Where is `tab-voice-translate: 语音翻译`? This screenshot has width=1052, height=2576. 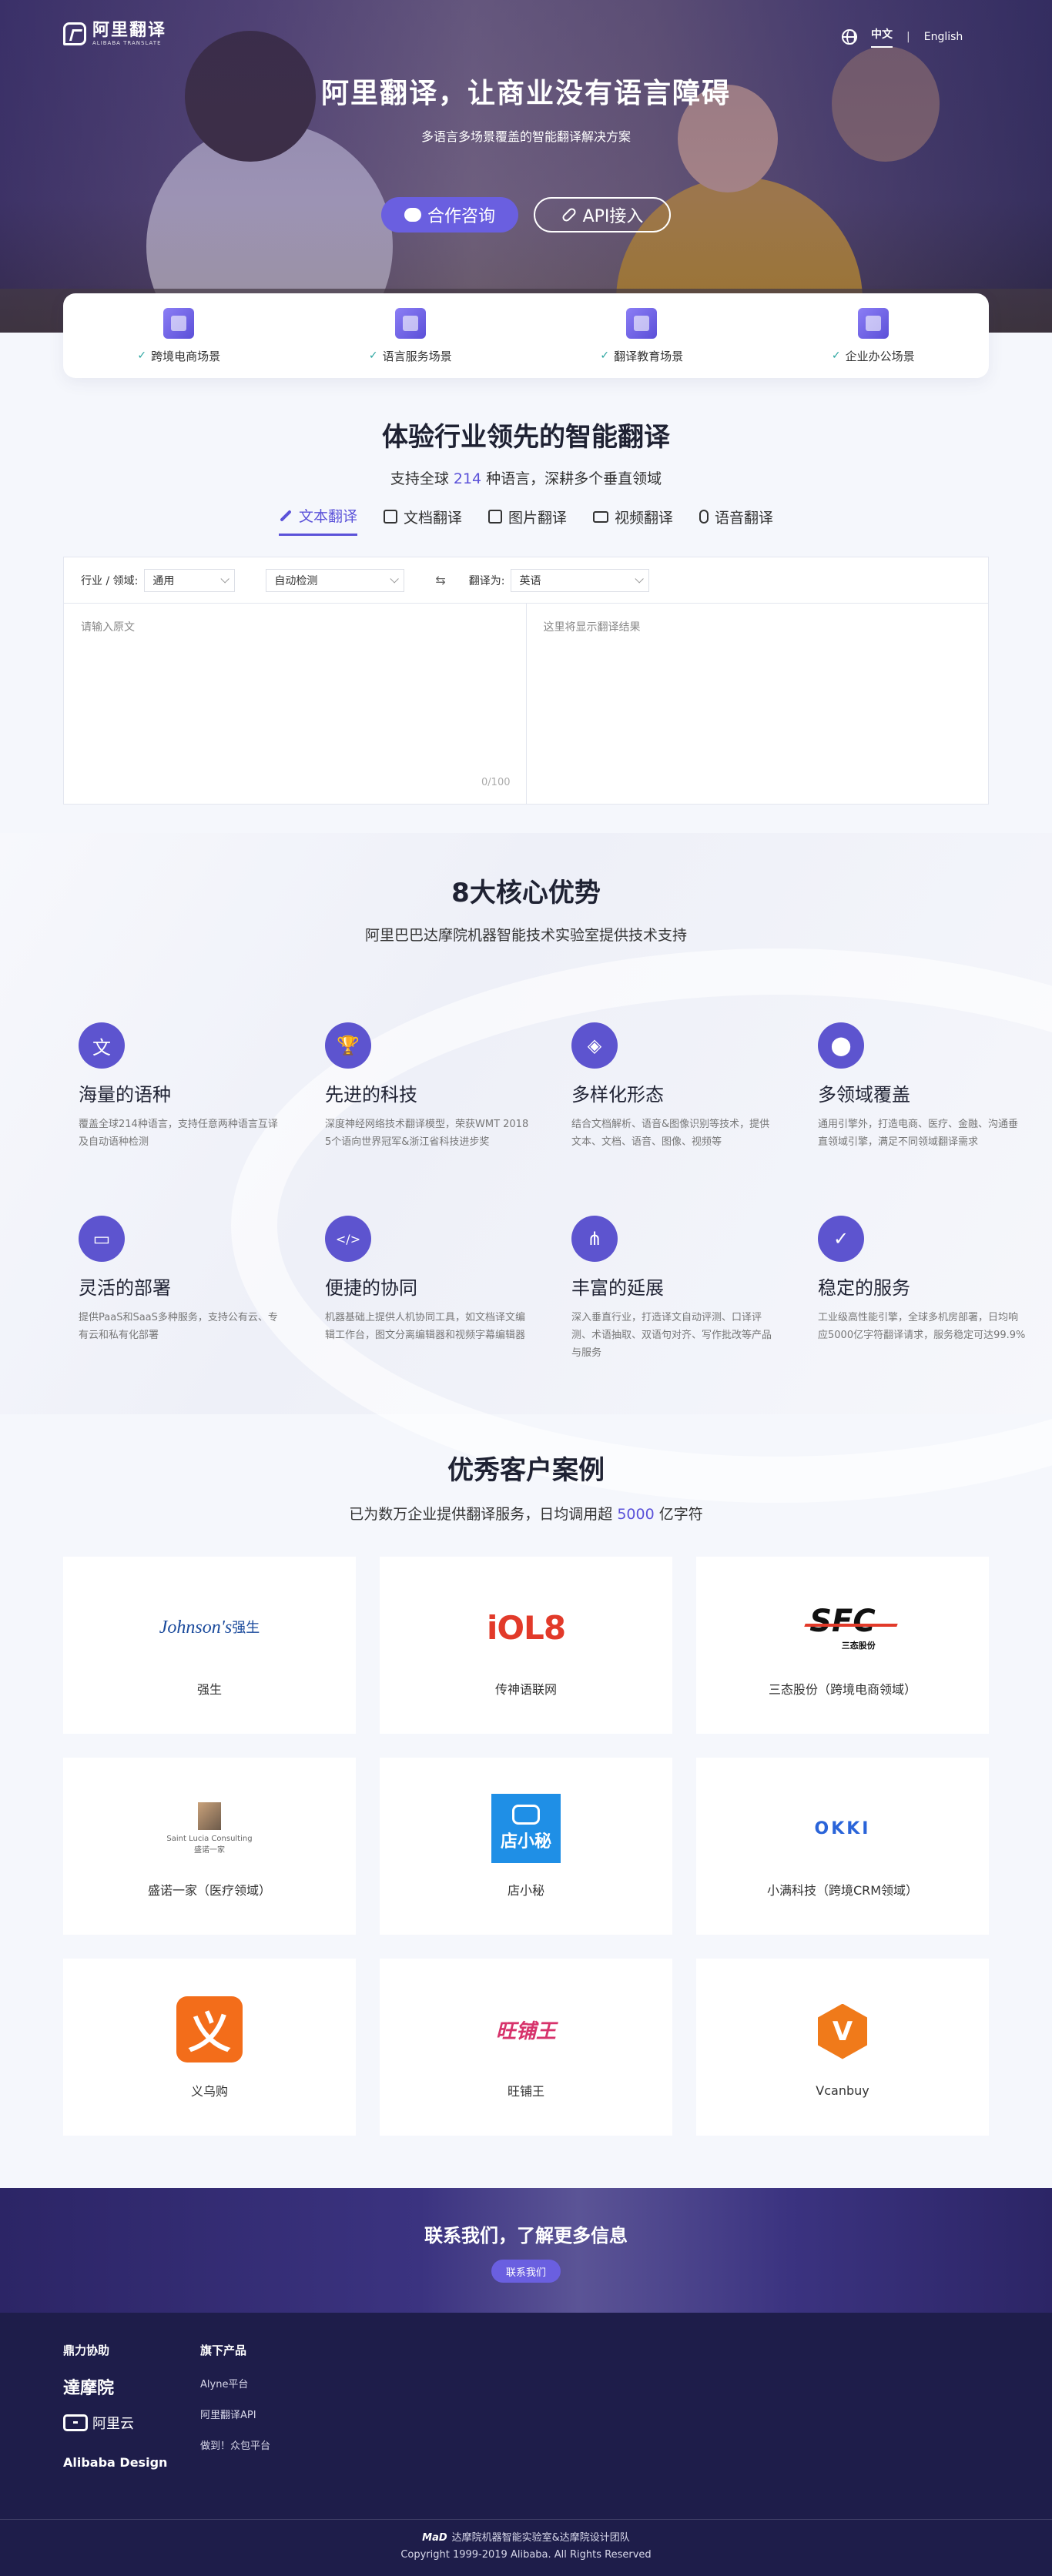
tab-voice-translate: 语音翻译 is located at coordinates (736, 521).